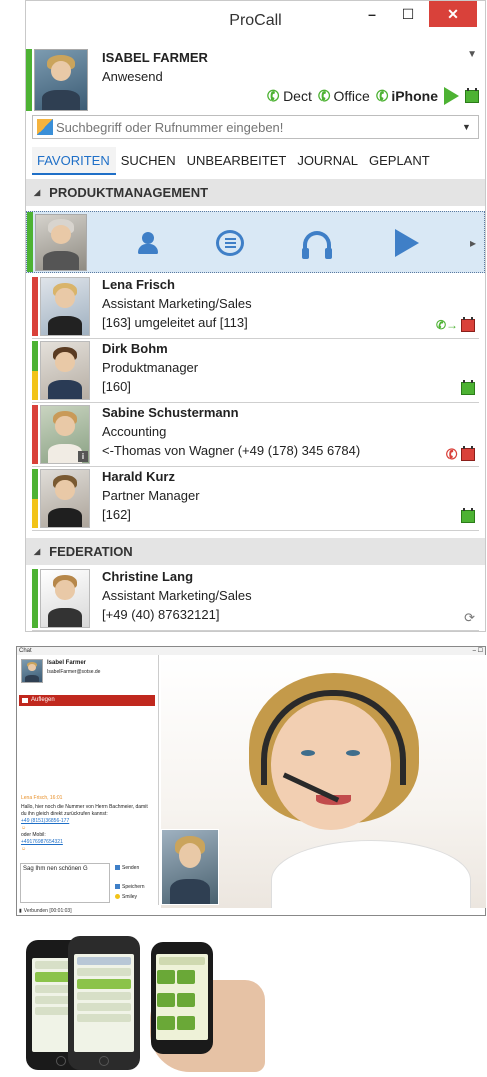 This screenshot has width=487, height=1077. What do you see at coordinates (255, 192) in the screenshot?
I see `group-header-produktmanagement: ◢ PRODUKTMANAGEMENT` at bounding box center [255, 192].